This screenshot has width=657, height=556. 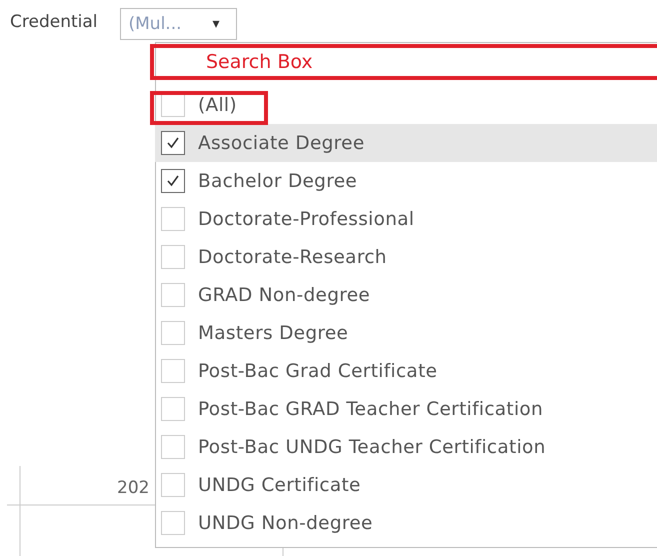 What do you see at coordinates (220, 24) in the screenshot?
I see `caret-icon: ▾` at bounding box center [220, 24].